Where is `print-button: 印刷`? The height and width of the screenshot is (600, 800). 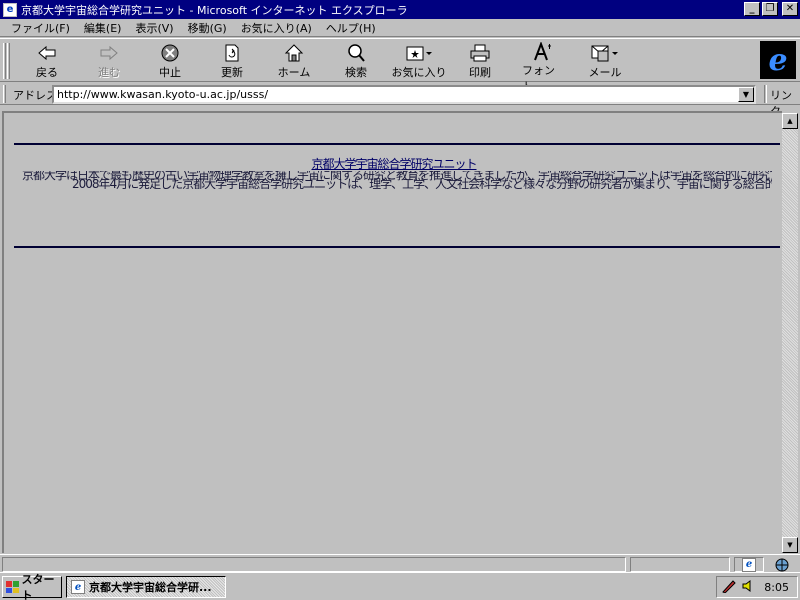
print-button: 印刷 is located at coordinates (480, 61).